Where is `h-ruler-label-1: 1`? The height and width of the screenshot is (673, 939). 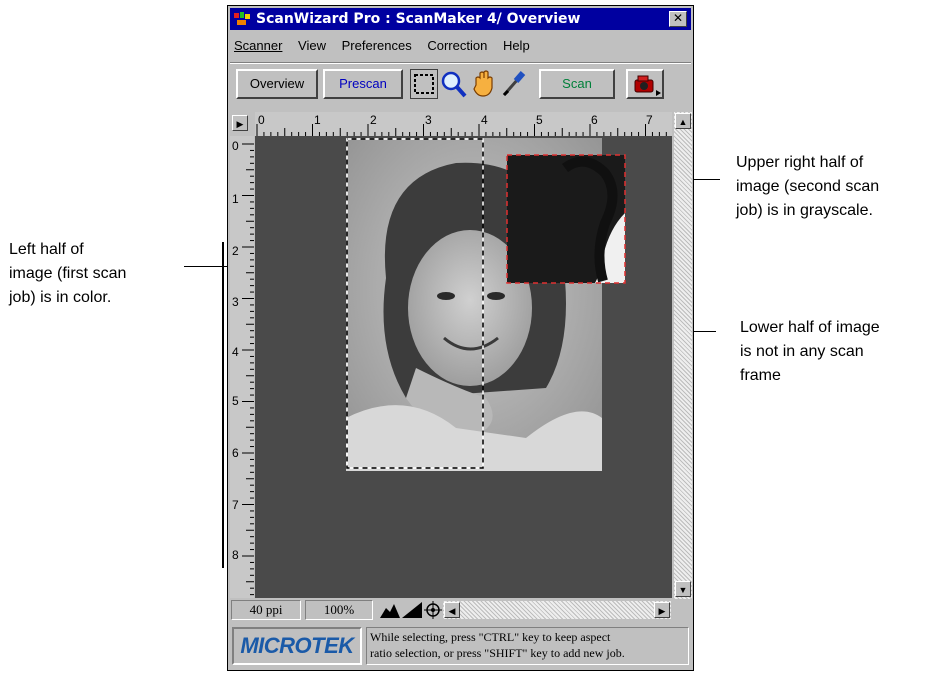
h-ruler-label-1: 1 is located at coordinates (317, 120).